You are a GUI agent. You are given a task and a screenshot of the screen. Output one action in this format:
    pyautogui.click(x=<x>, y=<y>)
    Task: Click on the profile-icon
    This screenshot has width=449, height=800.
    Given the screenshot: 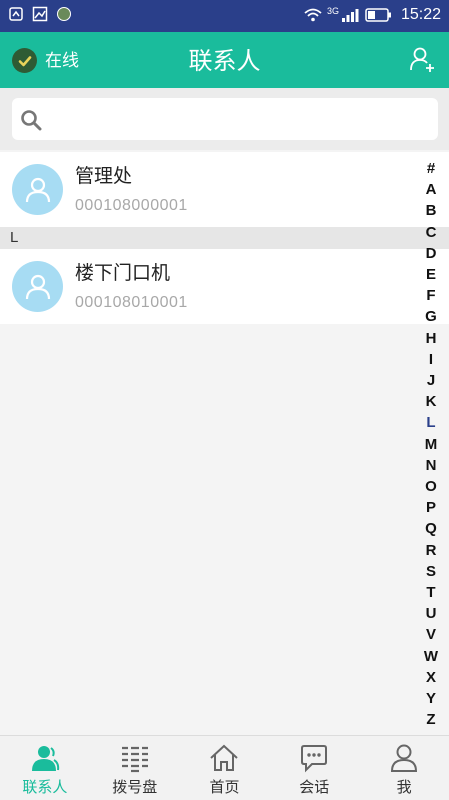 What is the action you would take?
    pyautogui.click(x=404, y=758)
    